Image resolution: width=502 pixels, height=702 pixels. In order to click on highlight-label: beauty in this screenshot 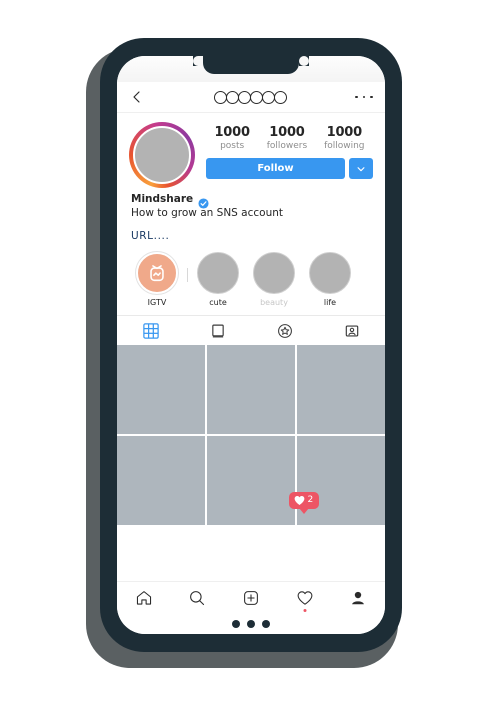, I will do `click(274, 302)`.